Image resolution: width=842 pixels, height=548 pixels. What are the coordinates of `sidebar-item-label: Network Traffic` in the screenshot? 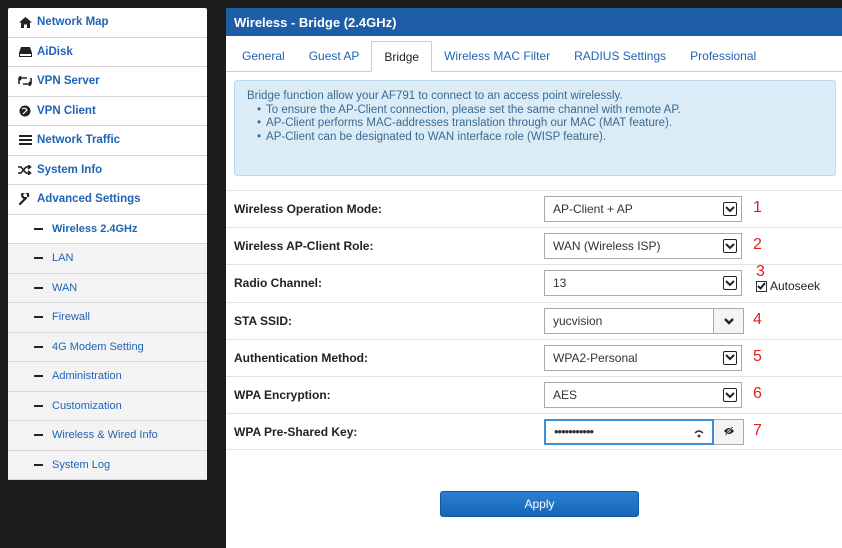 It's located at (79, 140).